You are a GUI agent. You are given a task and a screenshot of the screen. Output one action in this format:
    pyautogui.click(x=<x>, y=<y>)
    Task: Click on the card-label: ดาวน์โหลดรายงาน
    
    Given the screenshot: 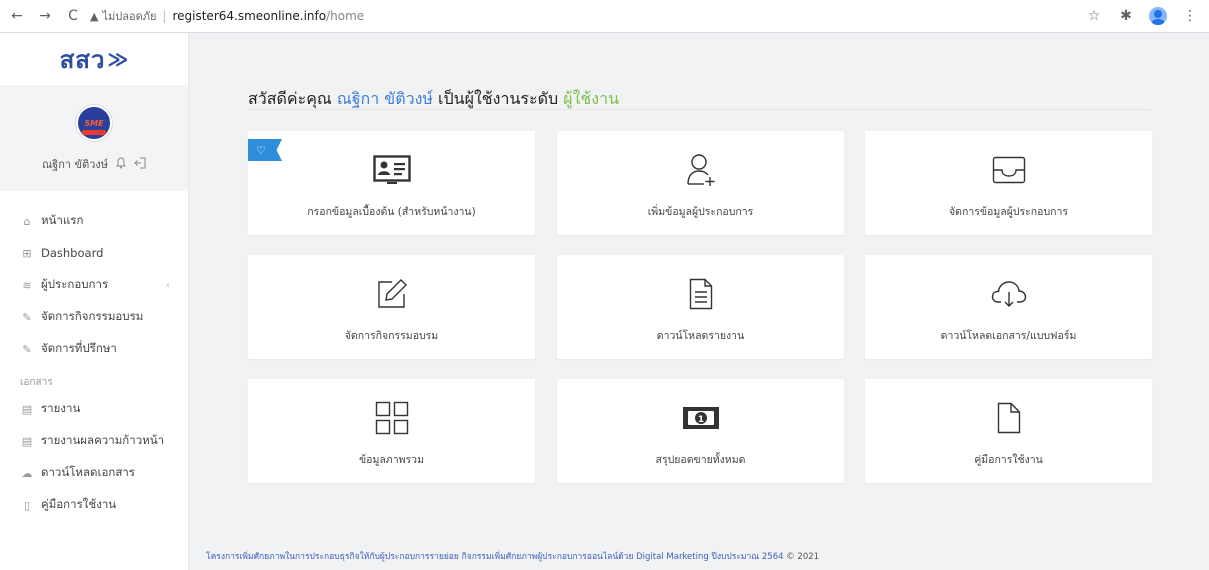 What is the action you would take?
    pyautogui.click(x=700, y=336)
    